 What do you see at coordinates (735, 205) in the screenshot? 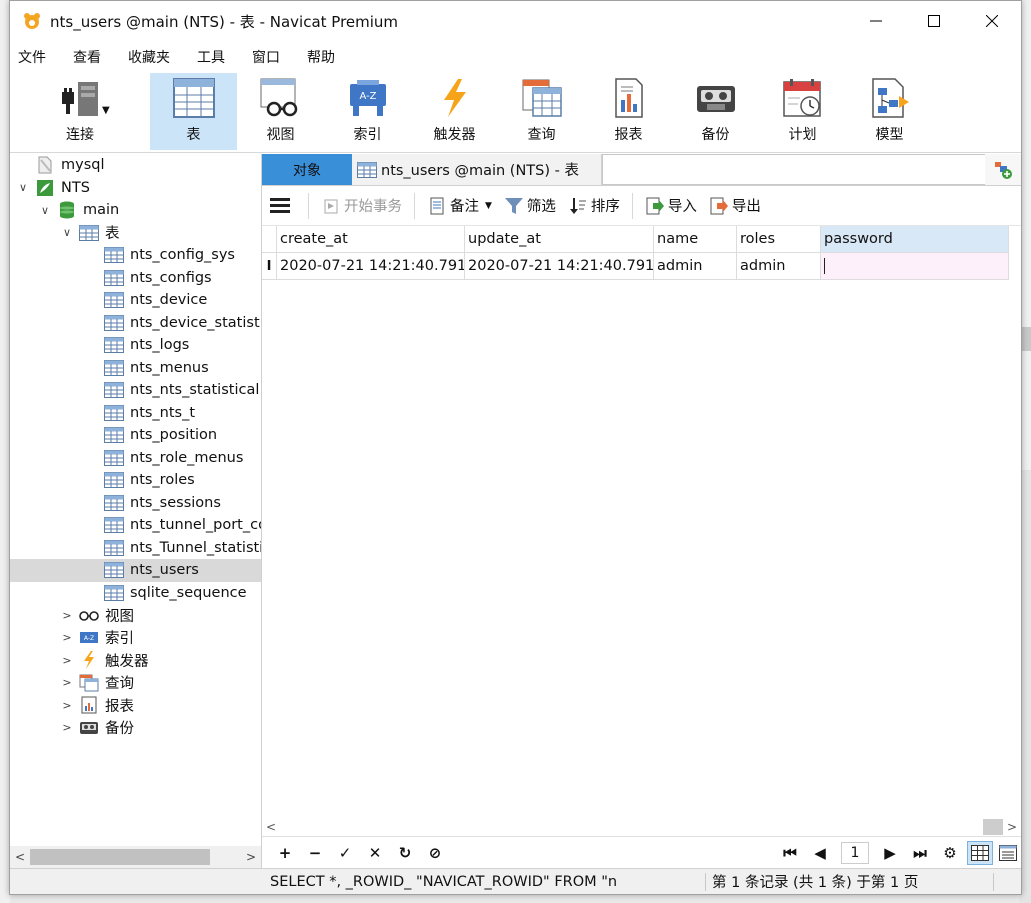
I see `export-button: 导出` at bounding box center [735, 205].